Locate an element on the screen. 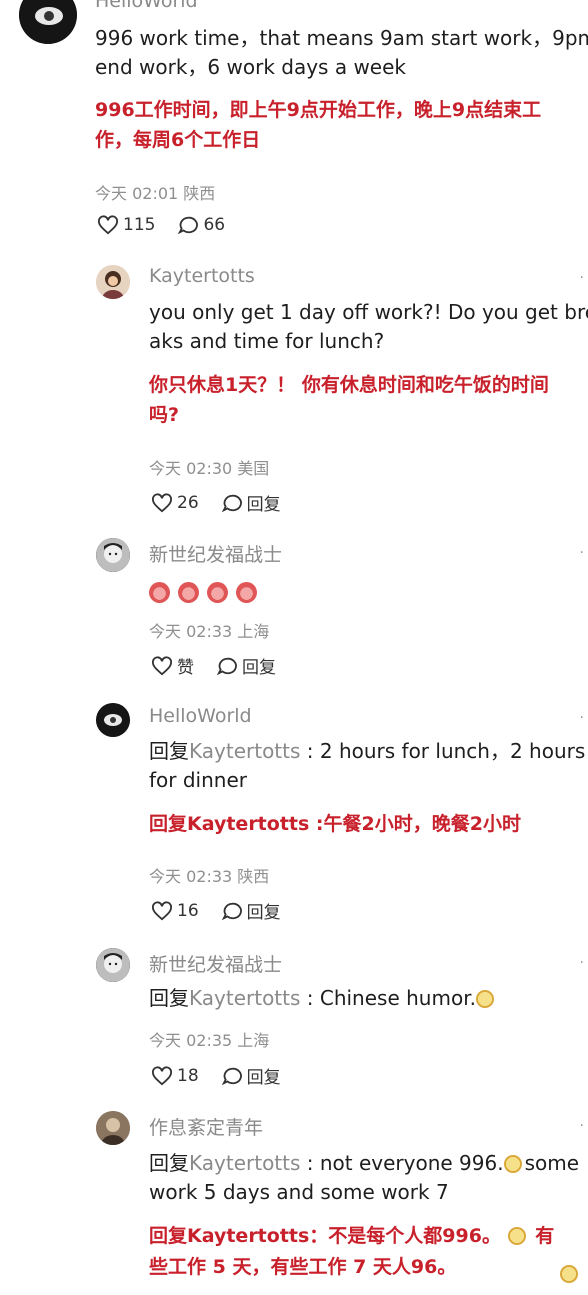  comment-text: : 2 hours for lunch，2 hours is located at coordinates (443, 751).